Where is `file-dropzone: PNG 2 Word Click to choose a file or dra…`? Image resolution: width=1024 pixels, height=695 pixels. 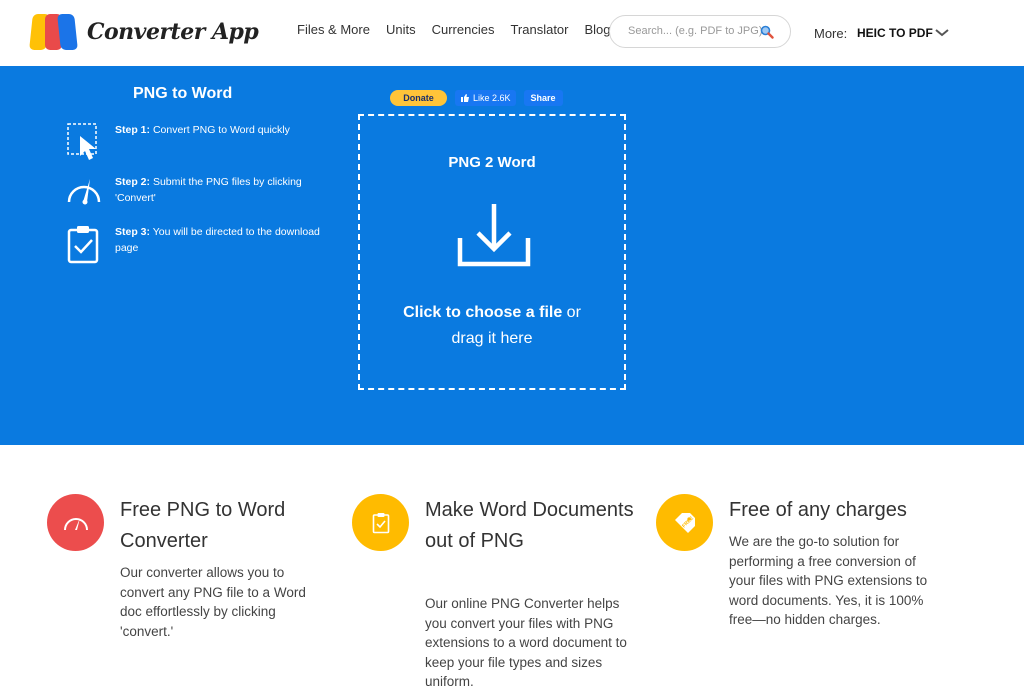
file-dropzone: PNG 2 Word Click to choose a file or dra… is located at coordinates (492, 252).